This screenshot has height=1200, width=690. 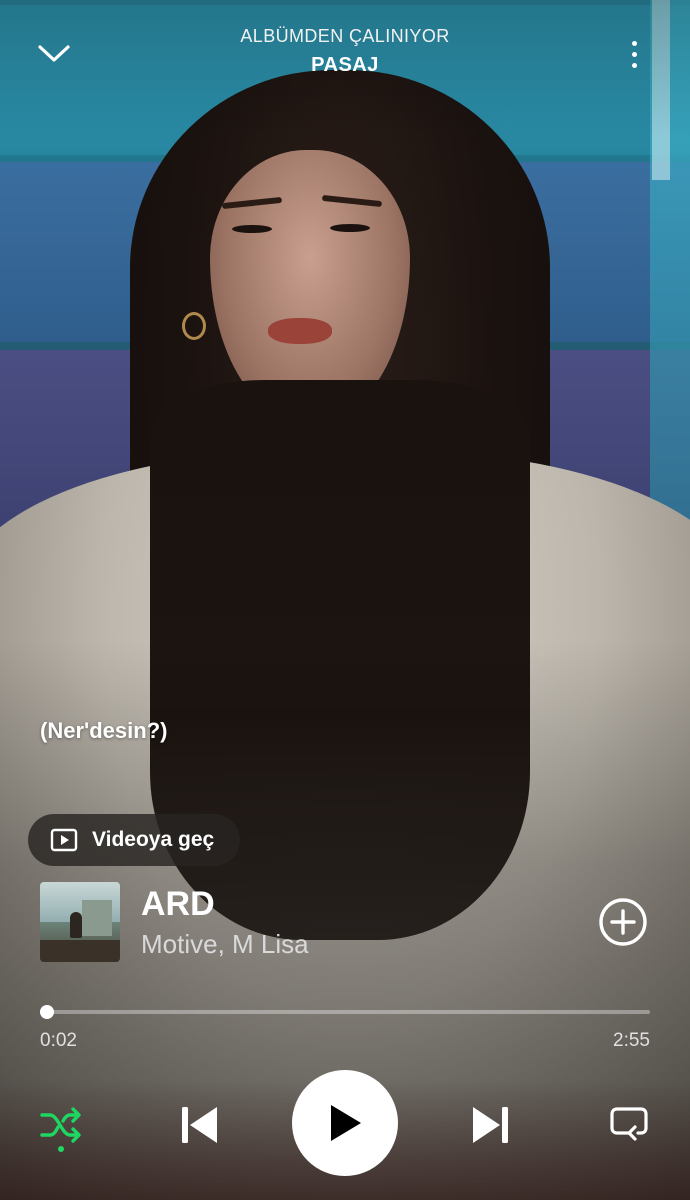 I want to click on shuffle-button, so click(x=61, y=1125).